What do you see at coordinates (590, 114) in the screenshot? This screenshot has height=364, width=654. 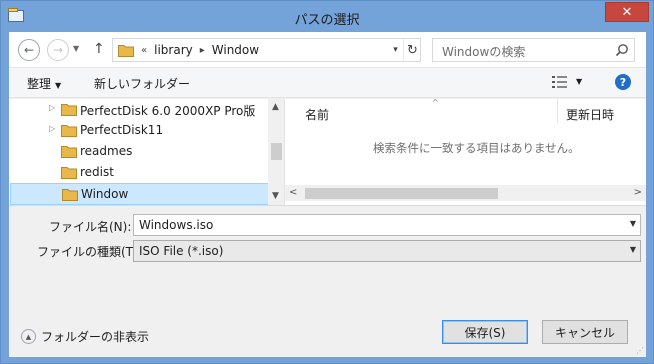 I see `column-header-modified: 更新日時` at bounding box center [590, 114].